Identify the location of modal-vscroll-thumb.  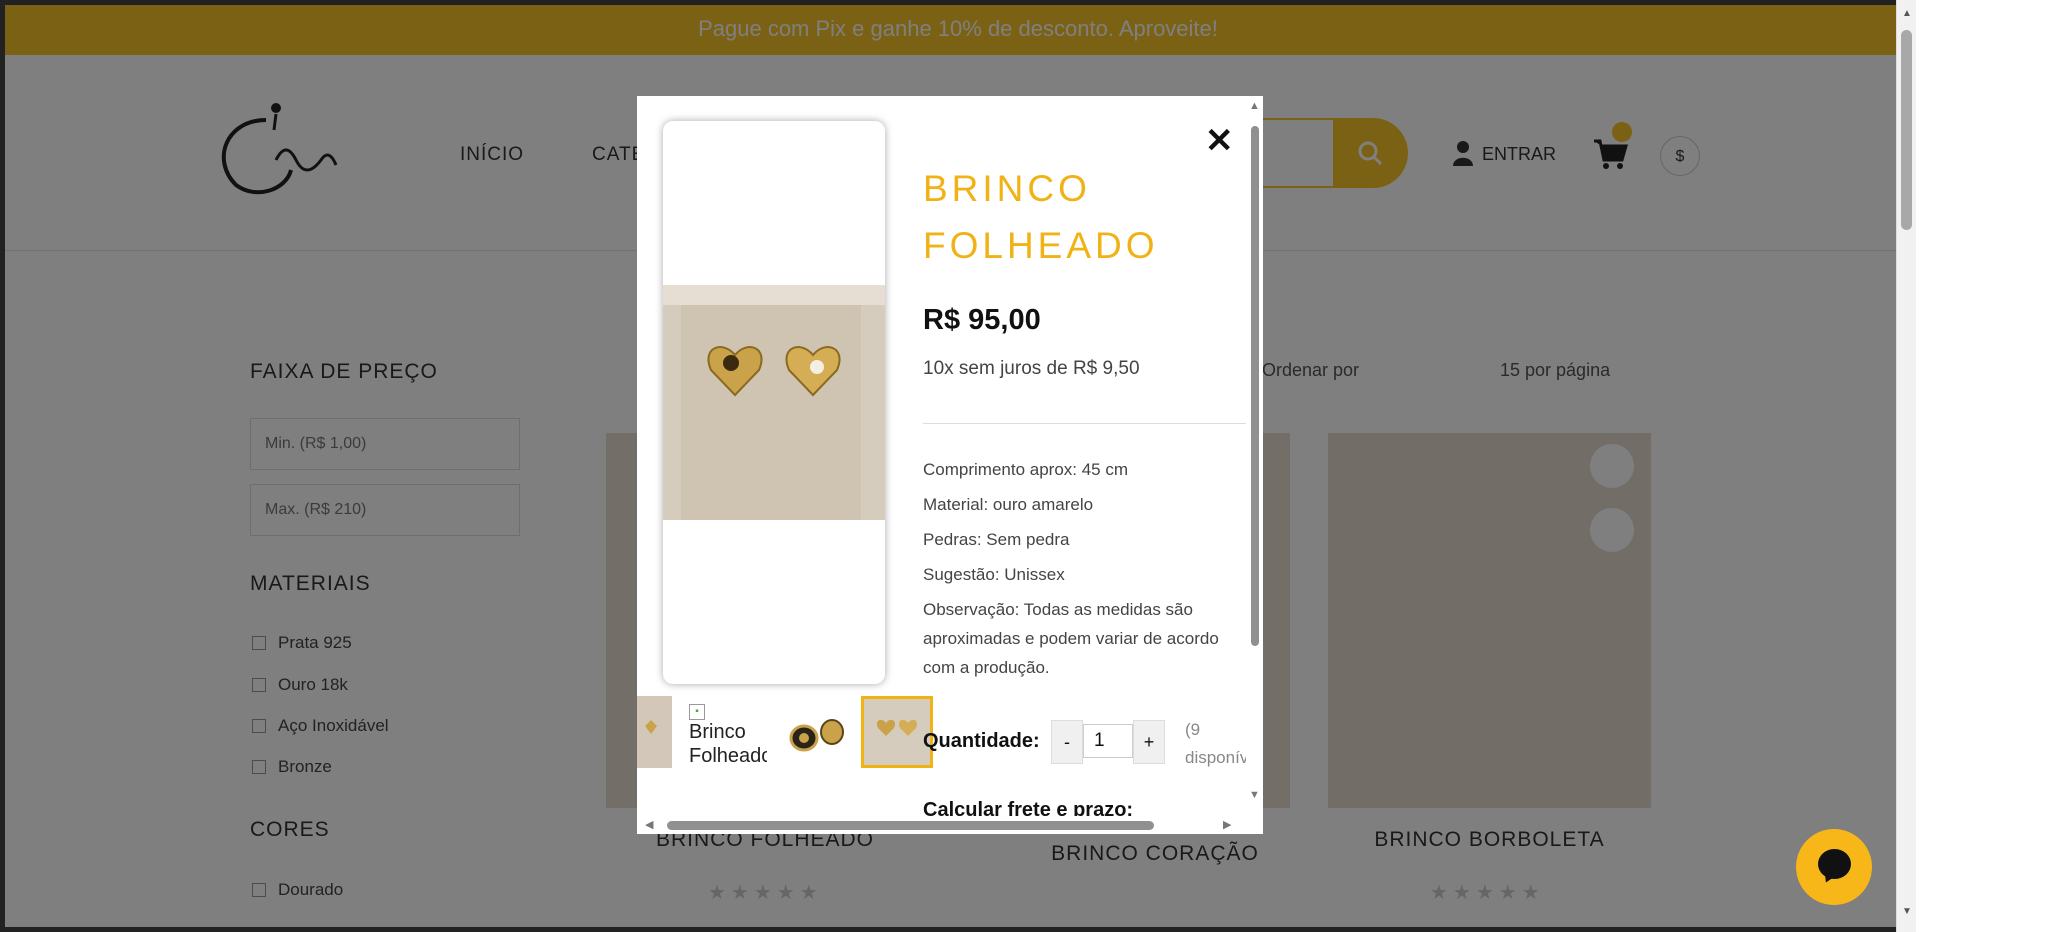
(1255, 386).